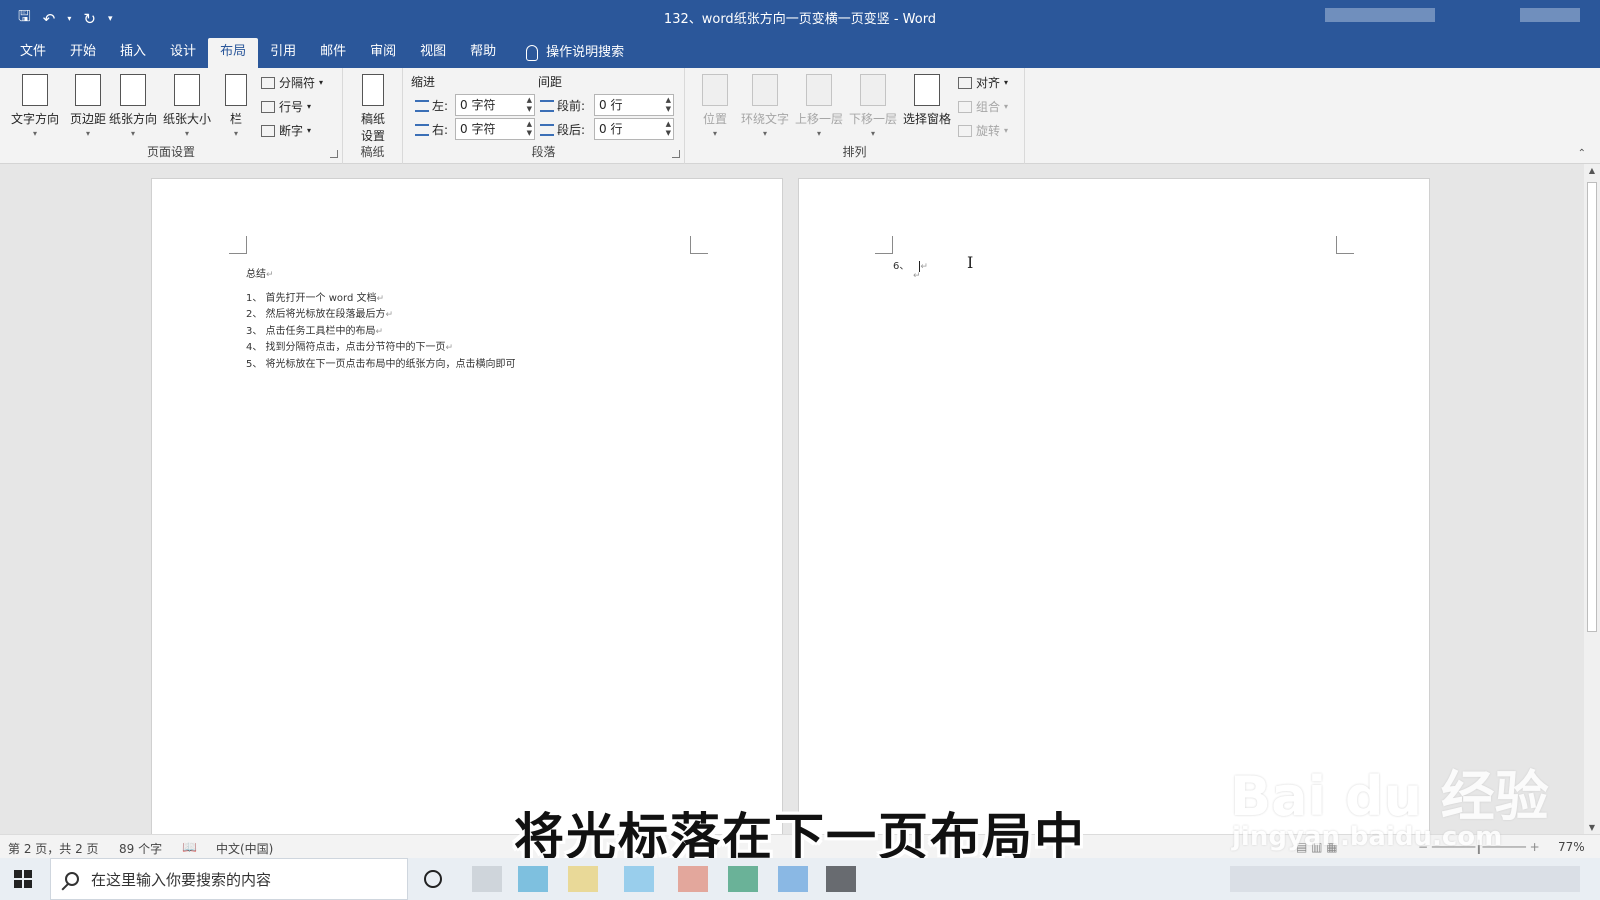 The height and width of the screenshot is (900, 1600). What do you see at coordinates (422, 105) in the screenshot?
I see `indent-left-icon` at bounding box center [422, 105].